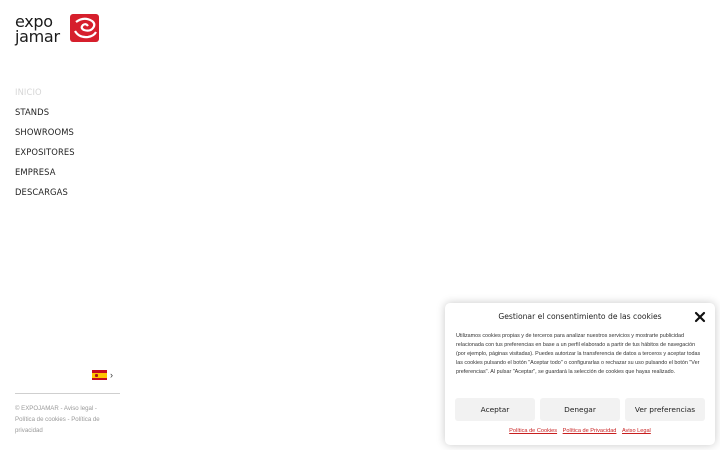  Describe the element at coordinates (111, 375) in the screenshot. I see `chevron-right-icon: ›` at that location.